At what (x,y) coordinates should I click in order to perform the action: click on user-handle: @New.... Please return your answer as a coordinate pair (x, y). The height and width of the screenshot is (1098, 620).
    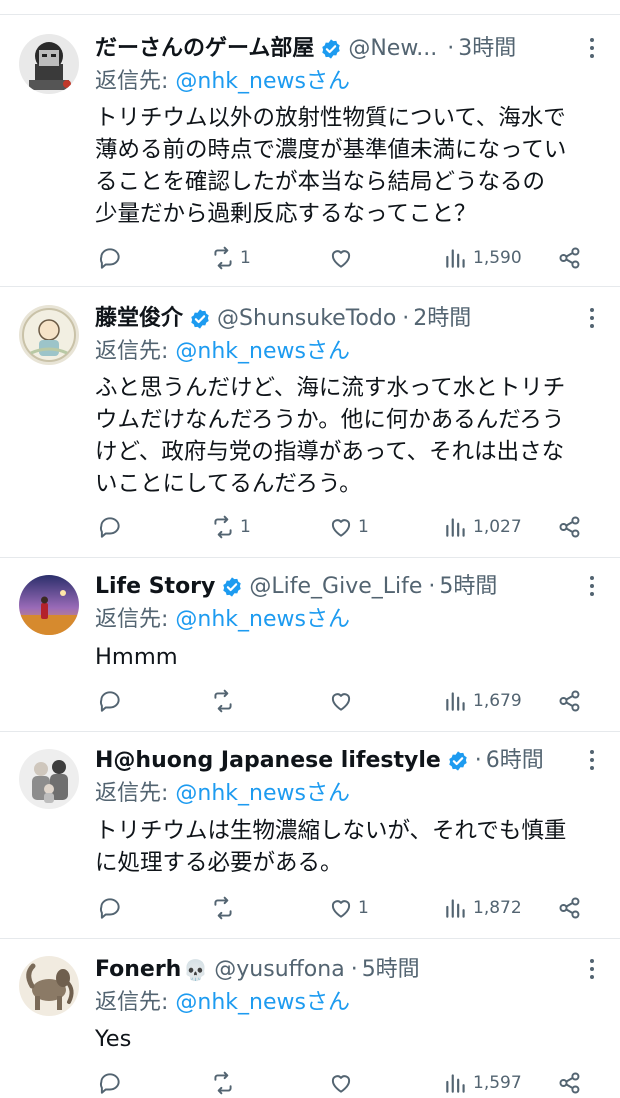
    Looking at the image, I should click on (392, 49).